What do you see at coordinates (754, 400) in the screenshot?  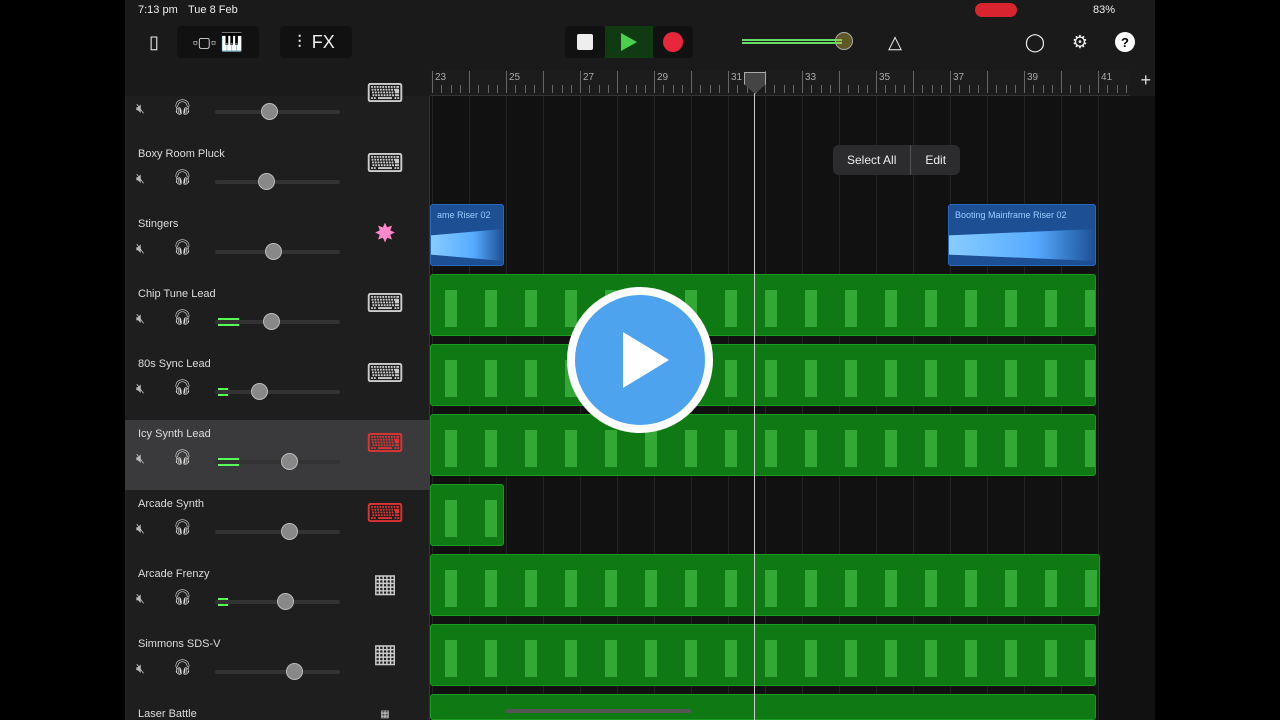 I see `playhead` at bounding box center [754, 400].